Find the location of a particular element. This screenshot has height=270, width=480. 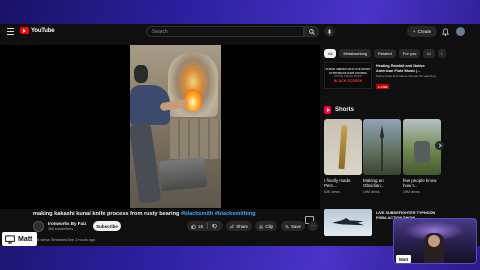

search-button is located at coordinates (311, 31).